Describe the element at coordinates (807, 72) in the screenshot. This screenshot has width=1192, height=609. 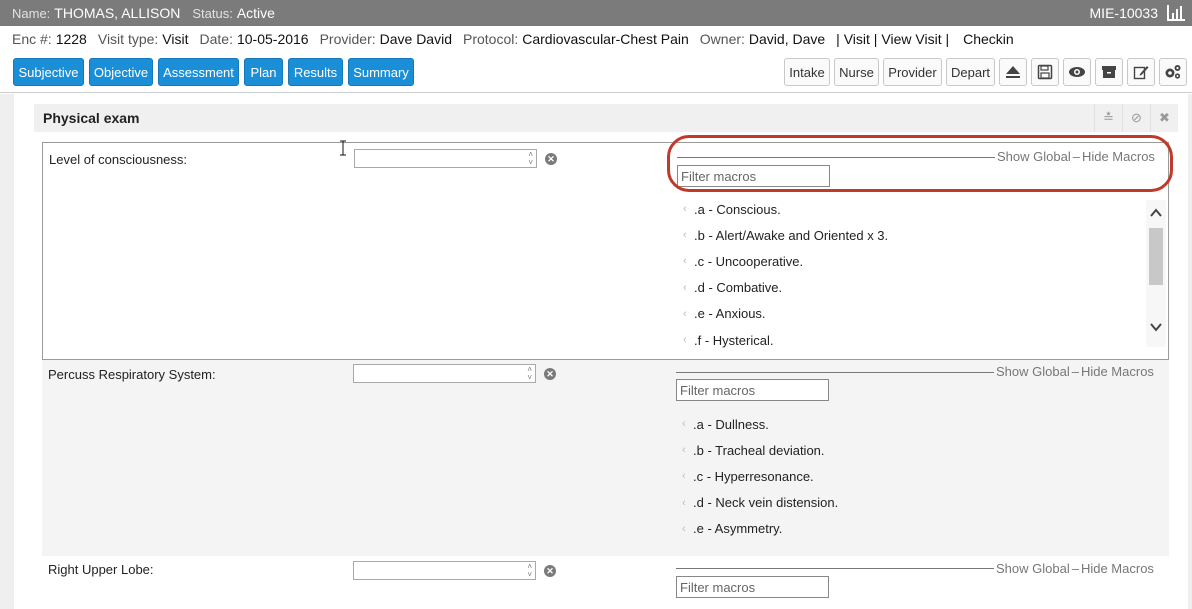
I see `intake-button: Intake` at that location.